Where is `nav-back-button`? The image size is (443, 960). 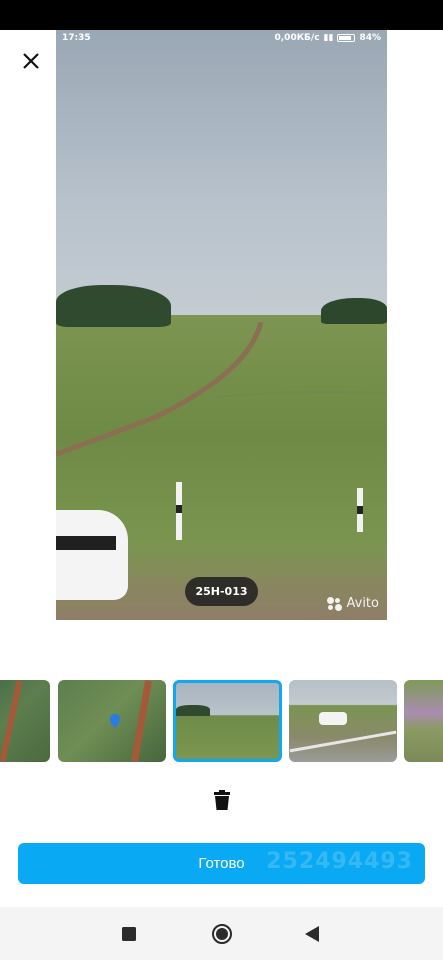
nav-back-button is located at coordinates (312, 934).